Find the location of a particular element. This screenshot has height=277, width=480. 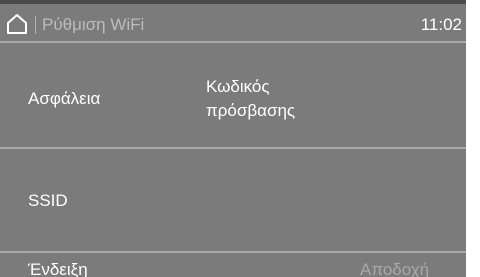

accept-button: Αποδοχή is located at coordinates (394, 267).